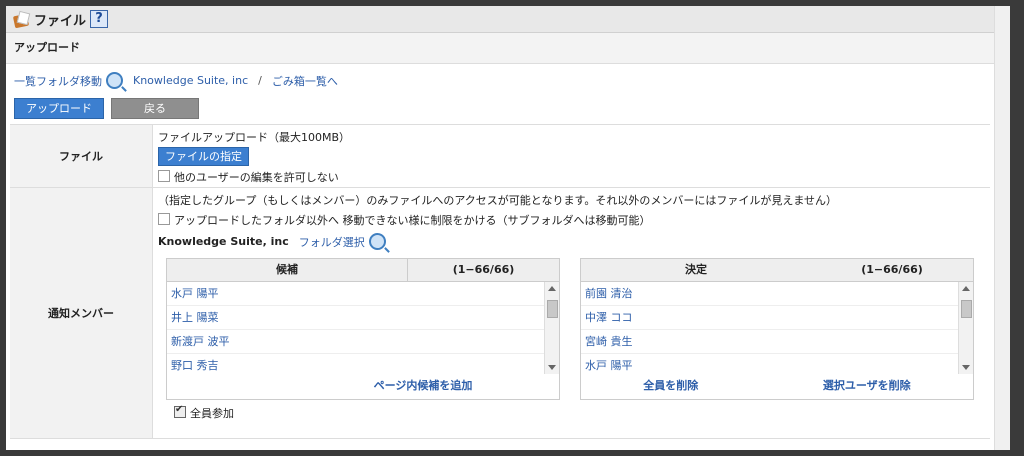 This screenshot has width=1024, height=456. I want to click on candidates-list: 水戸 陽平 井上 陽菜 新渡戸 波平 野口 秀吉, so click(363, 328).